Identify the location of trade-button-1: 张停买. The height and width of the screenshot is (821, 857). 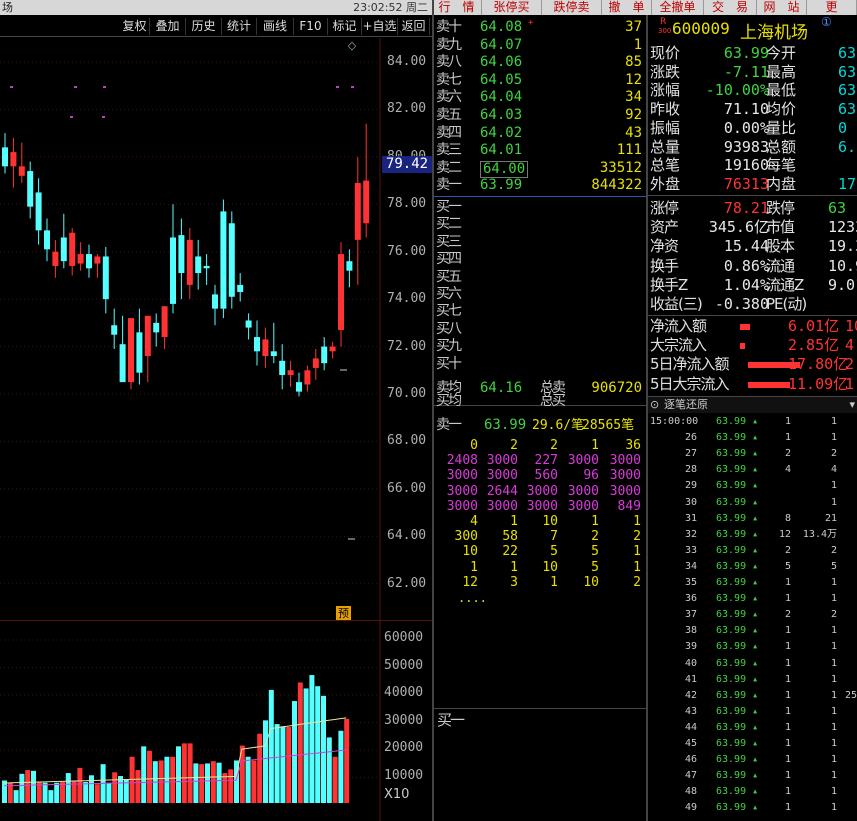
(512, 7).